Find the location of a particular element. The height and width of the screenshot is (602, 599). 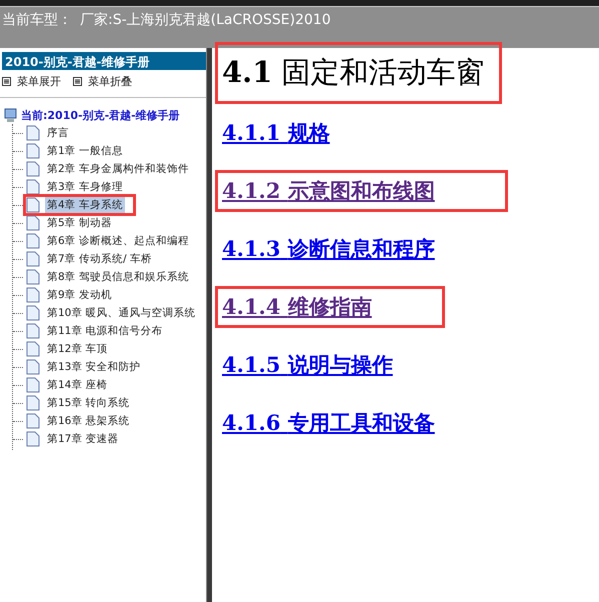

car-model-label: 当前车型： is located at coordinates (37, 20).